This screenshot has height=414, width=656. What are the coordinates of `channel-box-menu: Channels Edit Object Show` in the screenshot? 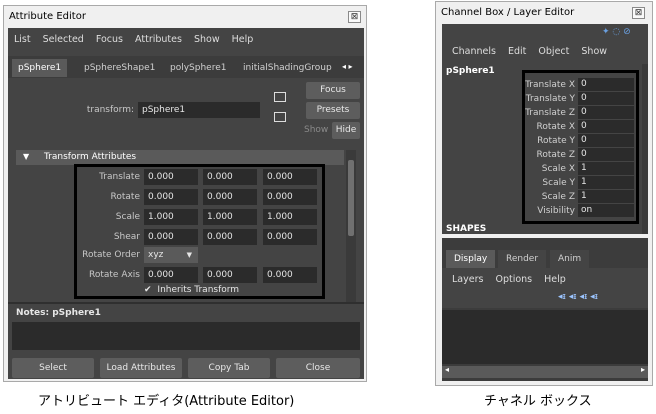 It's located at (534, 51).